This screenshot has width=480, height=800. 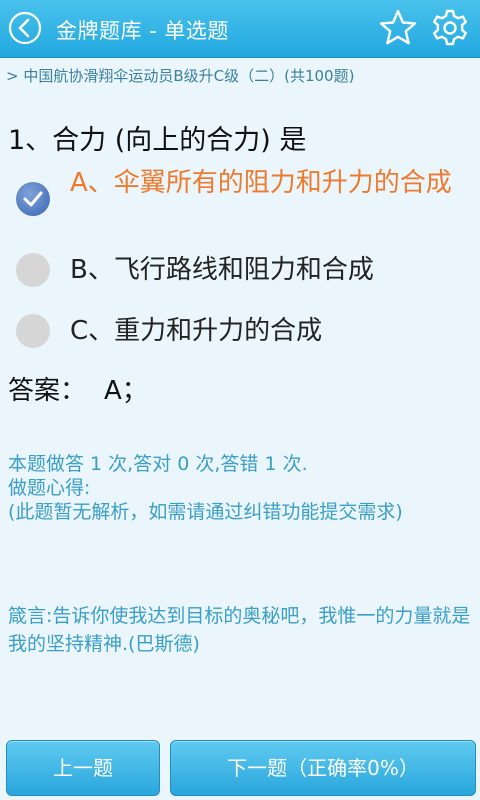 I want to click on next-question-button: 下一题（正确率0%）, so click(x=323, y=768).